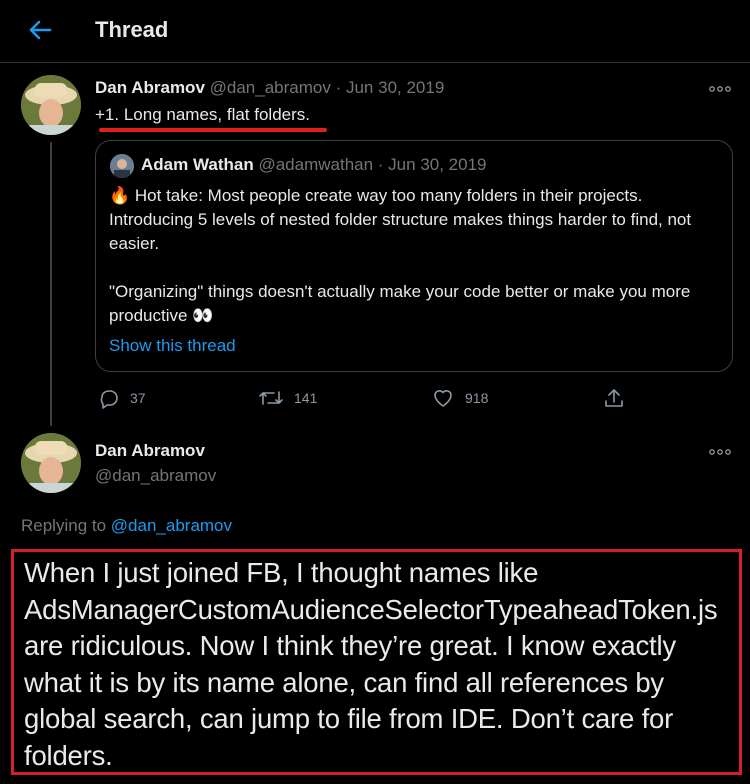  I want to click on tweet-actions: 37 141 918, so click(415, 398).